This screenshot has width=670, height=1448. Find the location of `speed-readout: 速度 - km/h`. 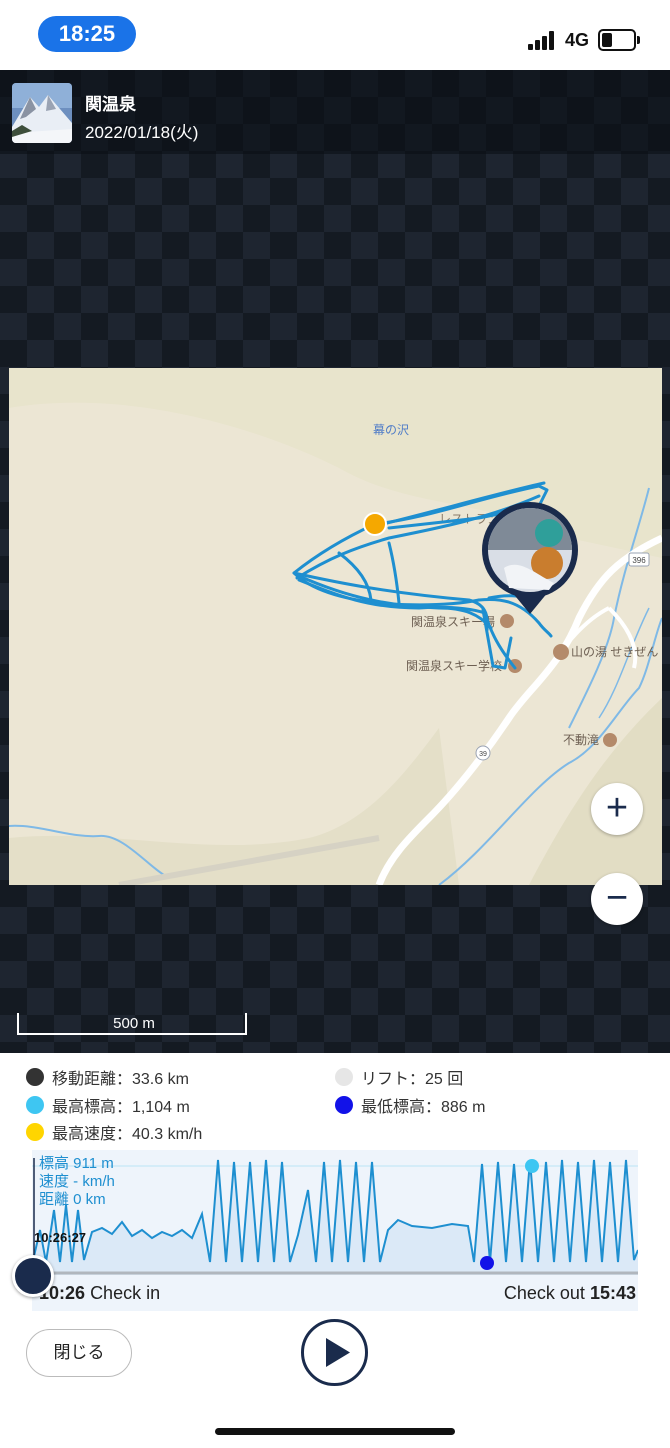

speed-readout: 速度 - km/h is located at coordinates (77, 1181).